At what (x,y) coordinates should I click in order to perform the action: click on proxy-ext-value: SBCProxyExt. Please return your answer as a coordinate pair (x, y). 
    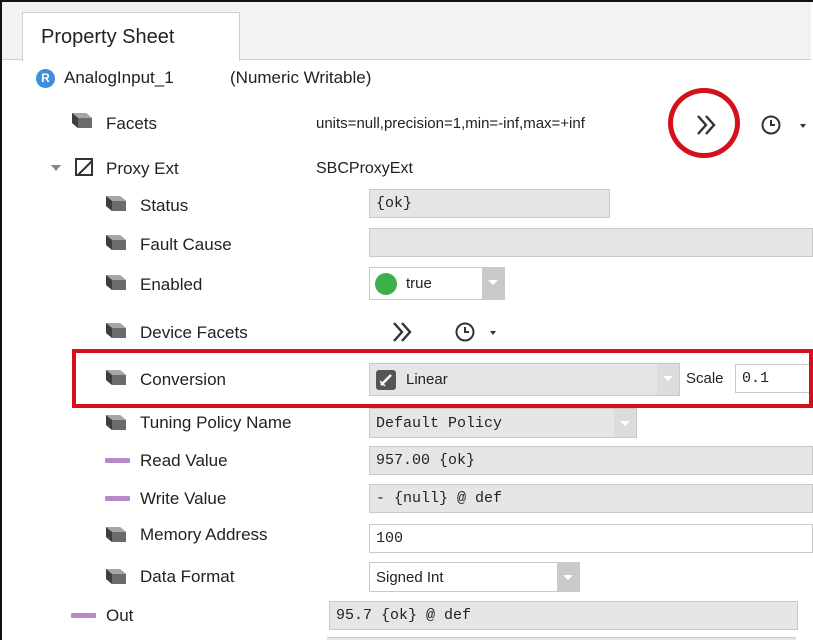
    Looking at the image, I should click on (364, 168).